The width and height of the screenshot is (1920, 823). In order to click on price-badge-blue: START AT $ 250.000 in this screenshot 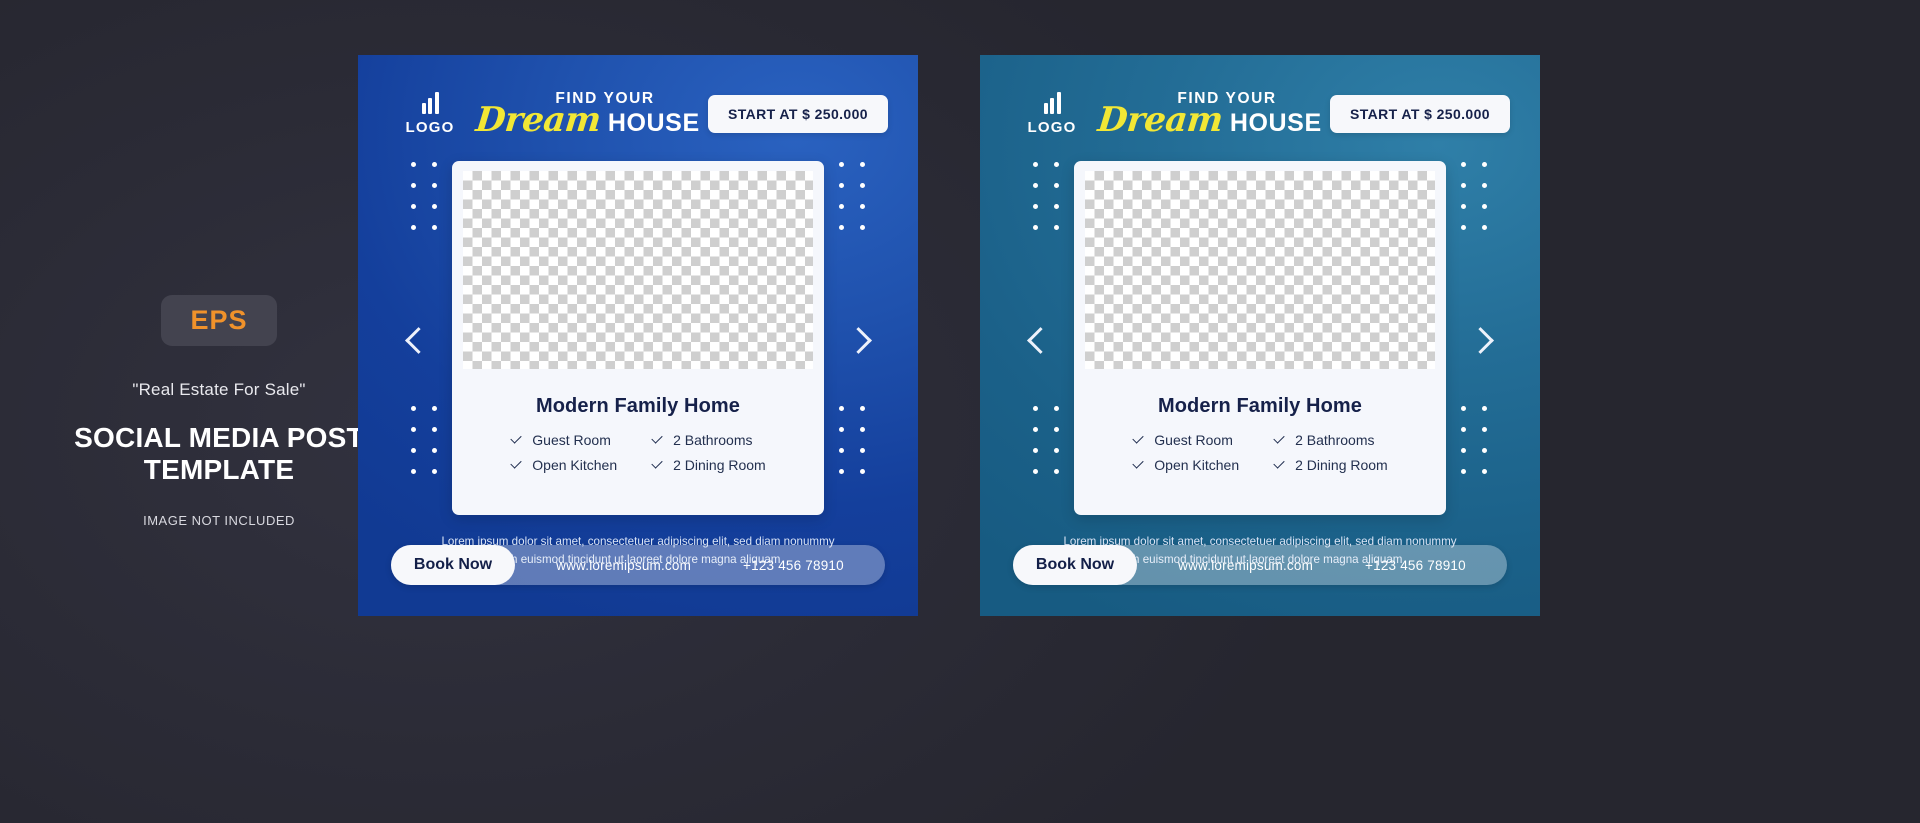, I will do `click(798, 114)`.